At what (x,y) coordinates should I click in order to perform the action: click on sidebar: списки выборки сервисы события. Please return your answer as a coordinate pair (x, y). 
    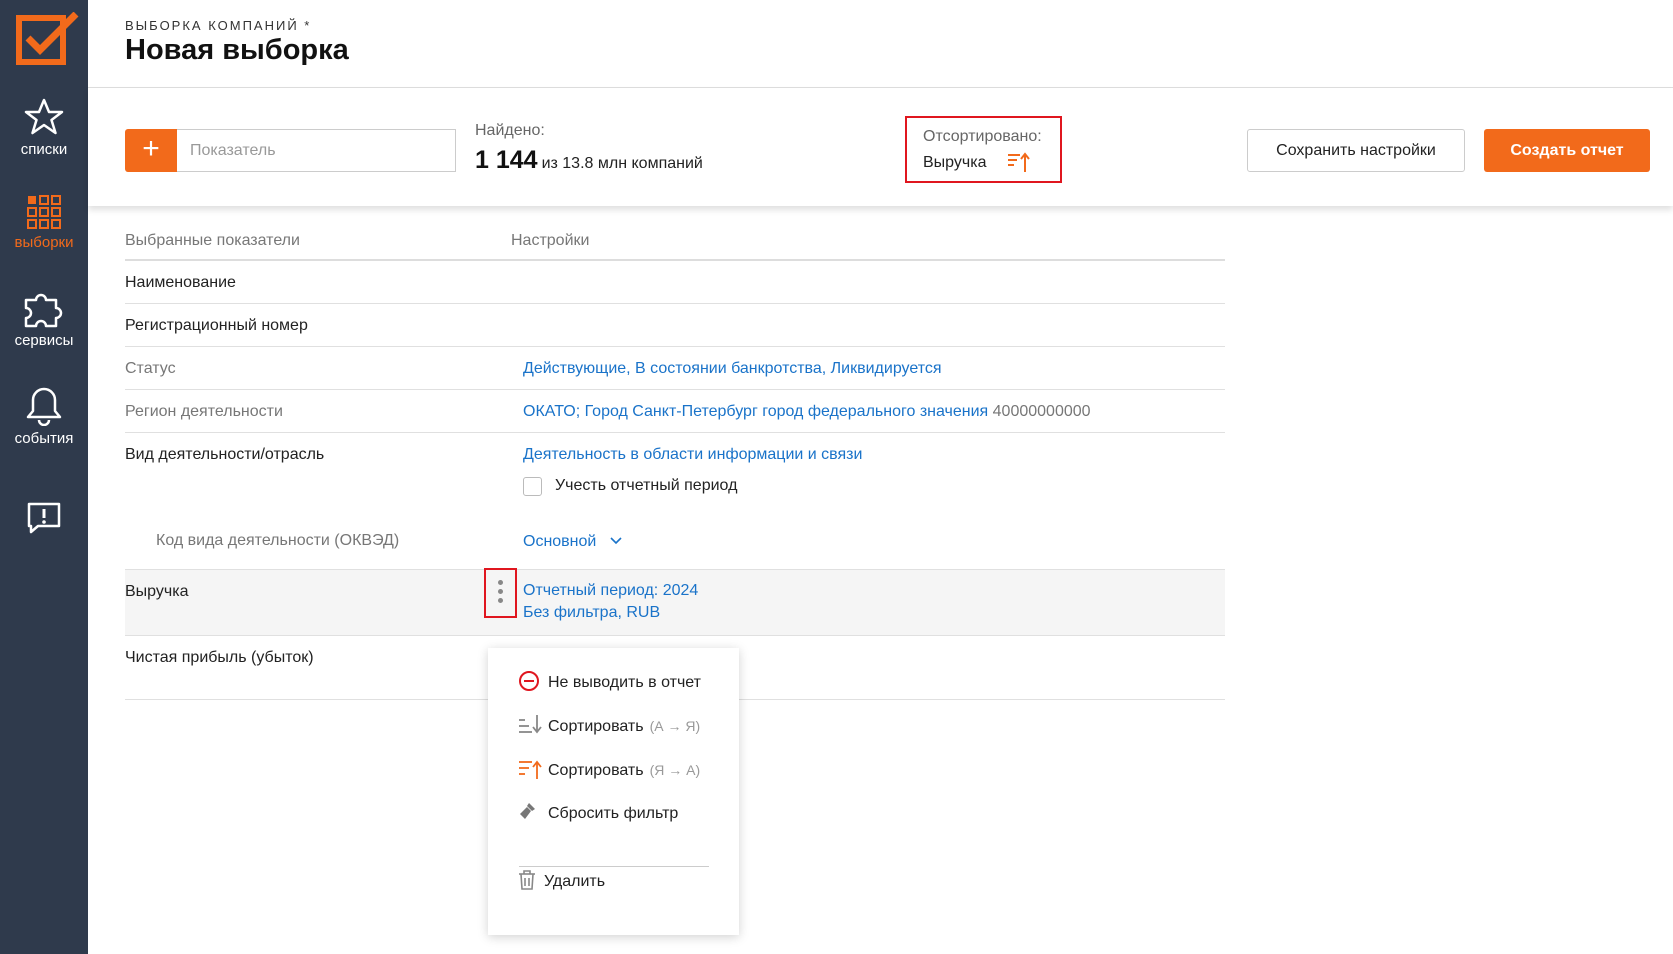
    Looking at the image, I should click on (44, 477).